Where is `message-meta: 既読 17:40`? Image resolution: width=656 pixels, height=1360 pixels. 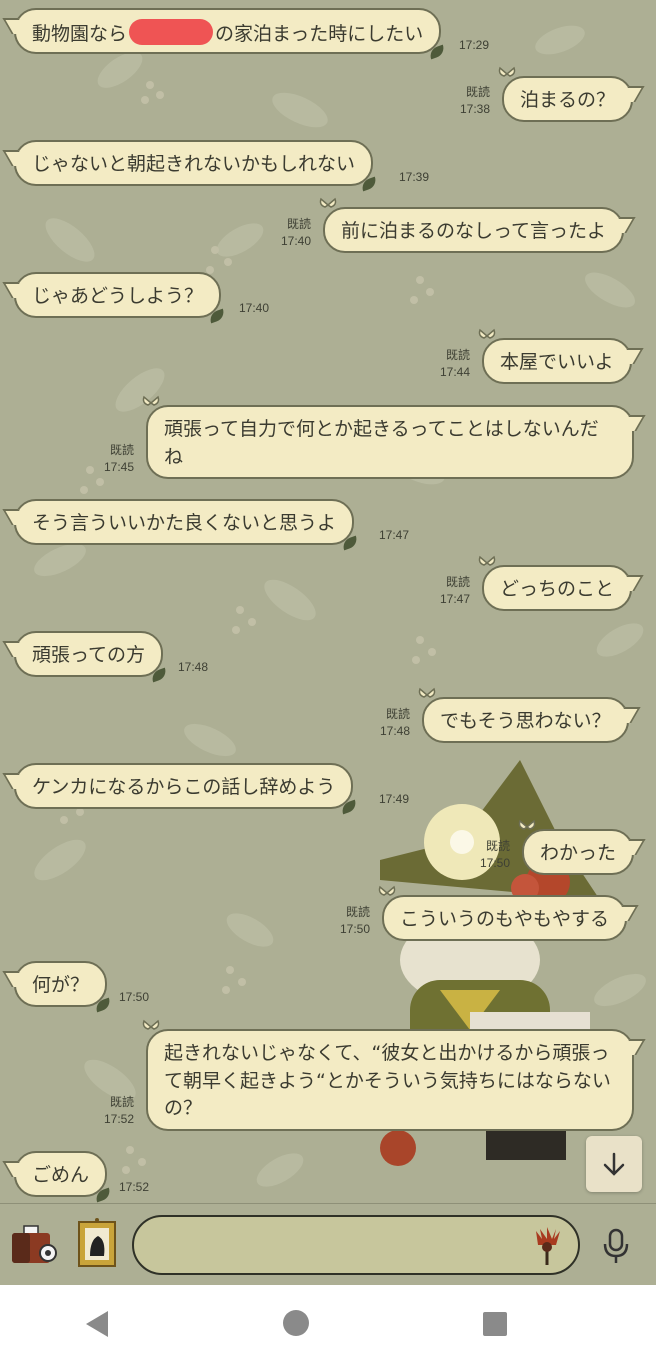 message-meta: 既読 17:40 is located at coordinates (289, 233).